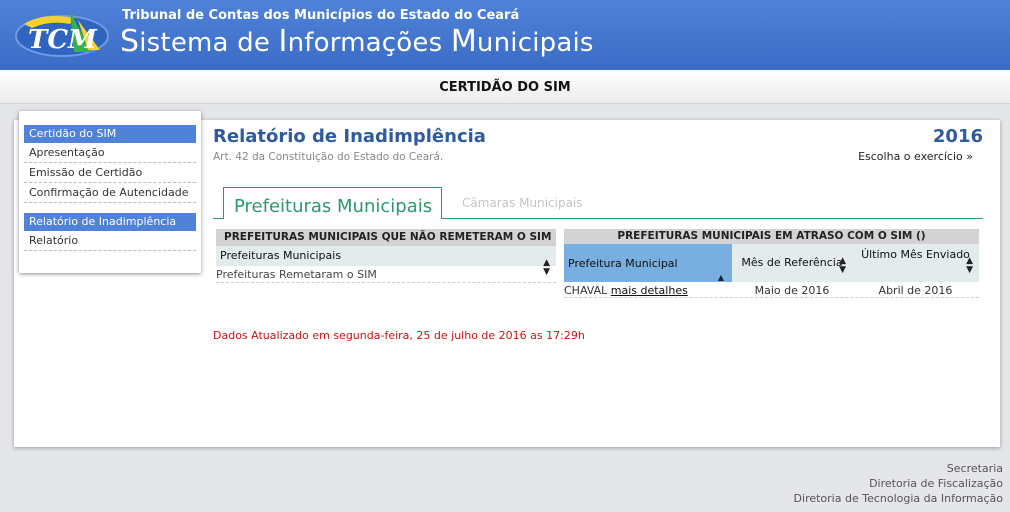  I want to click on cell-municipio: CHAVAL mais detalhes, so click(648, 289).